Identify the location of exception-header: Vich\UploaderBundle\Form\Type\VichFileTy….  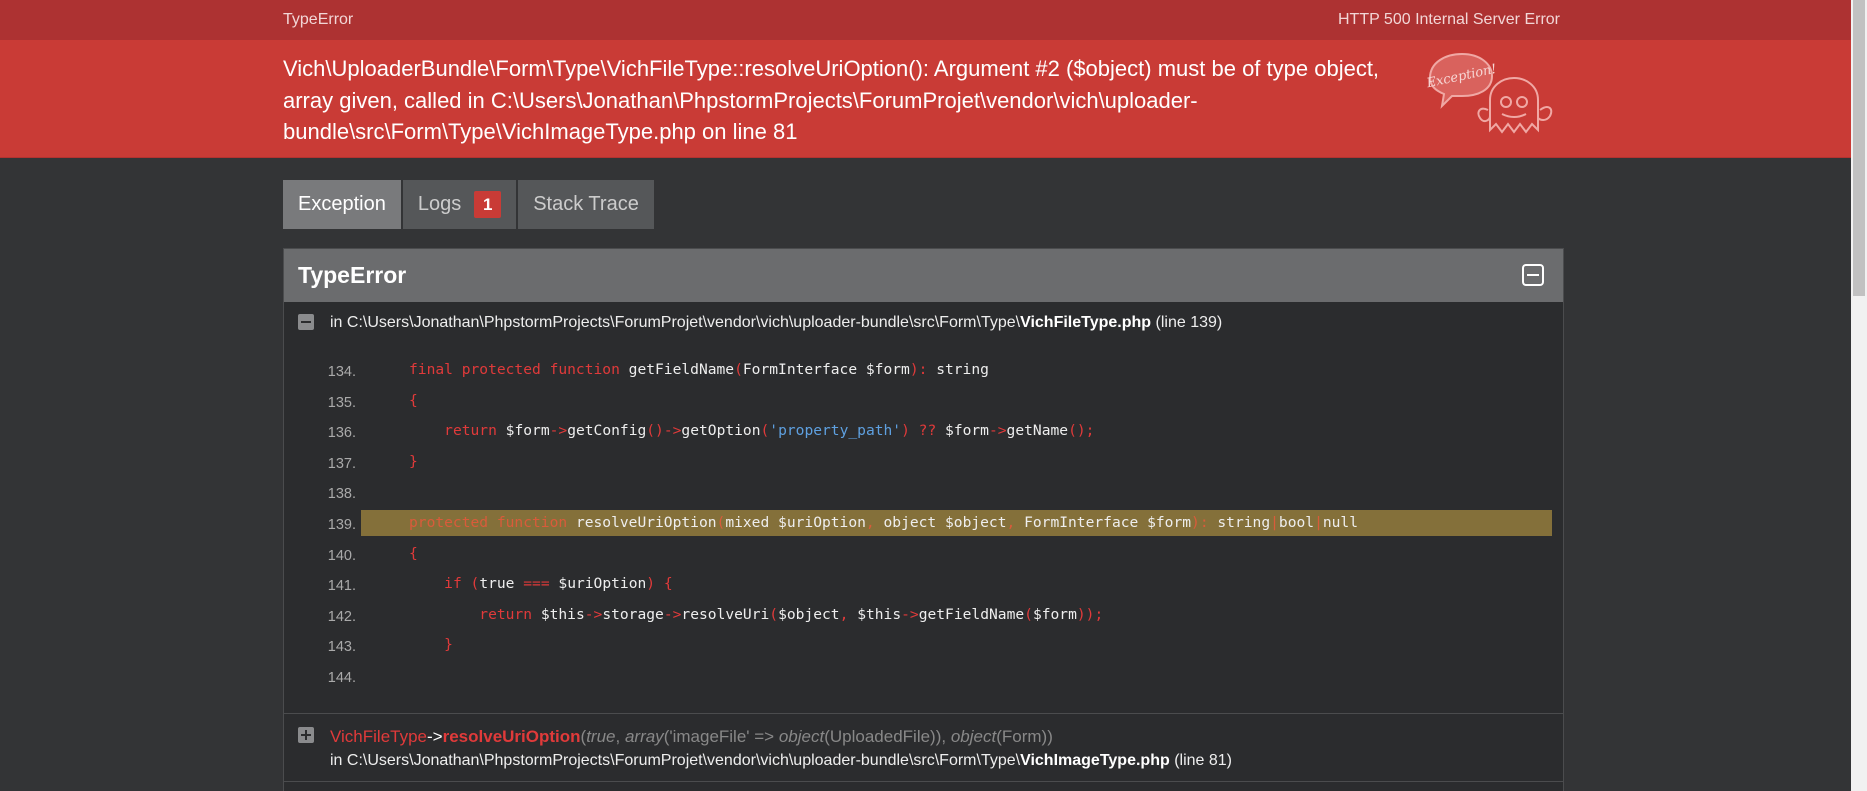
(925, 99).